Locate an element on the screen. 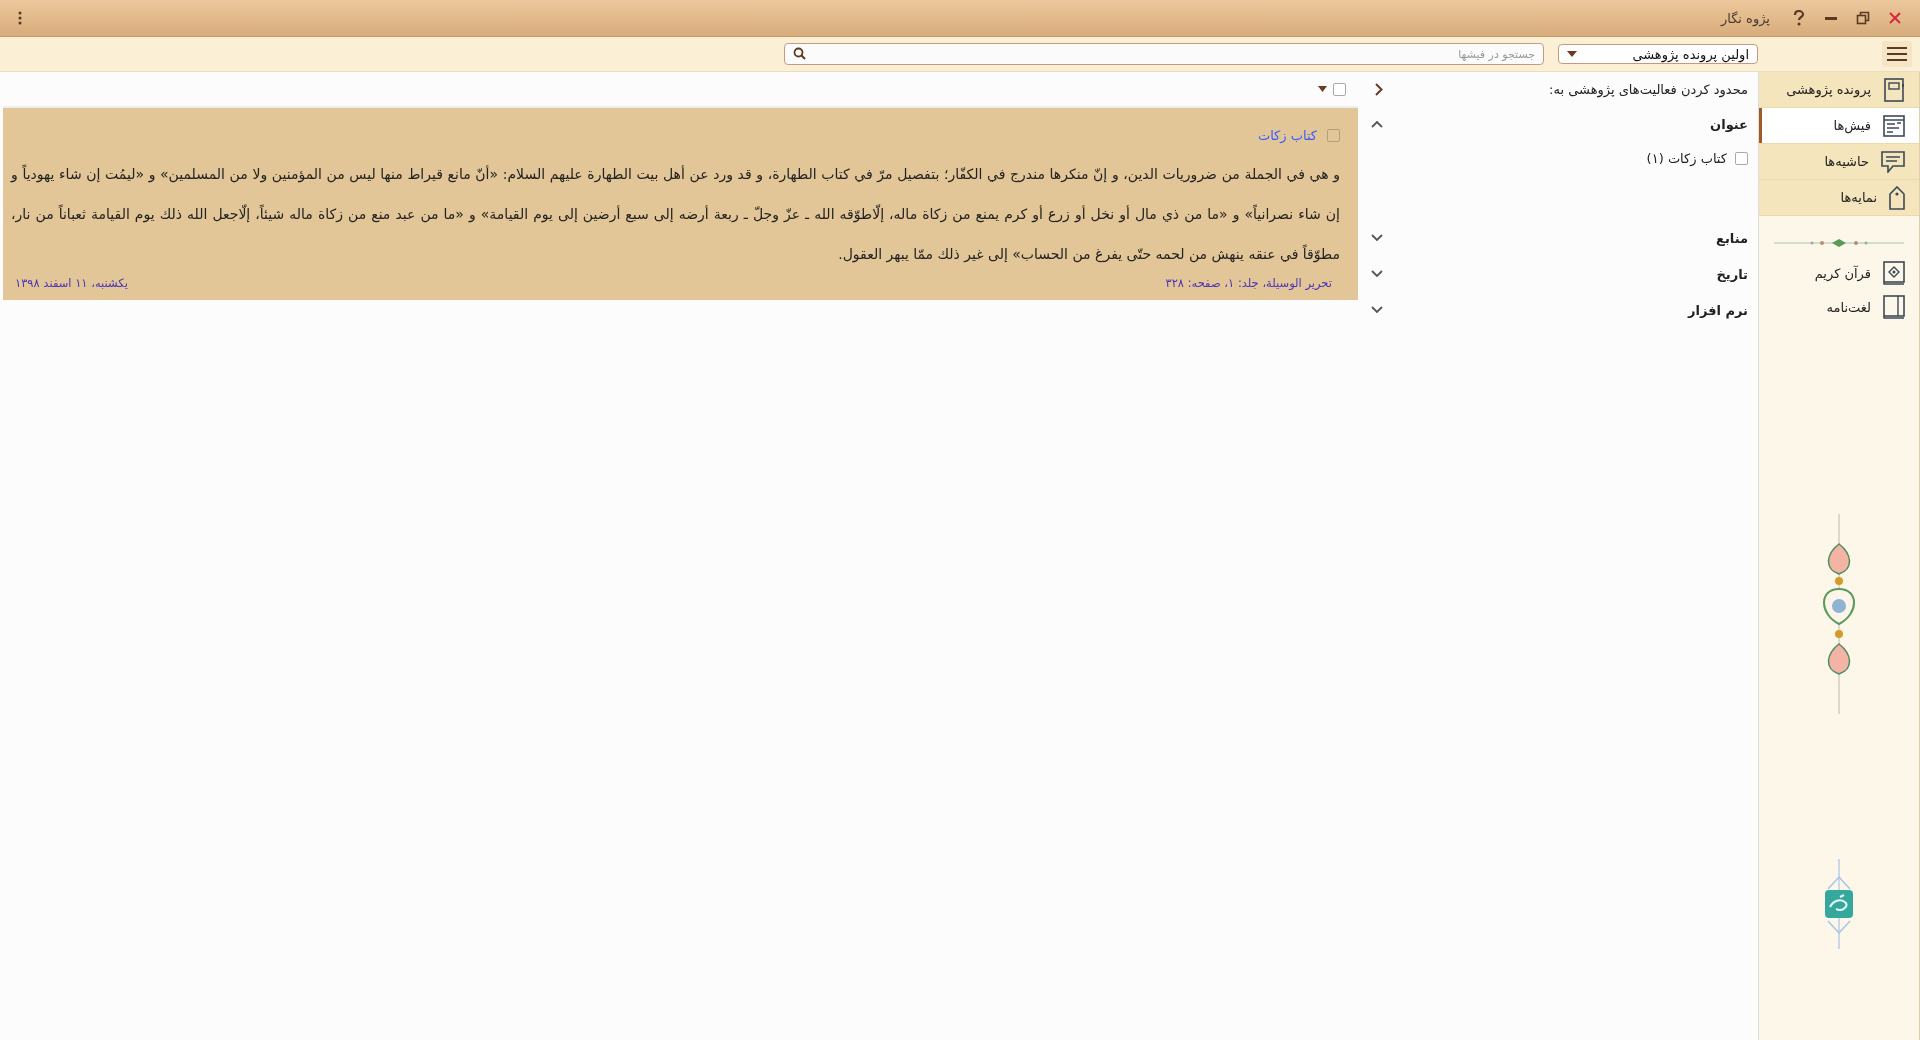  note-source: تحریر الوسیلة، جلد: ۱، صفحه: ۳۲۸ is located at coordinates (1248, 283).